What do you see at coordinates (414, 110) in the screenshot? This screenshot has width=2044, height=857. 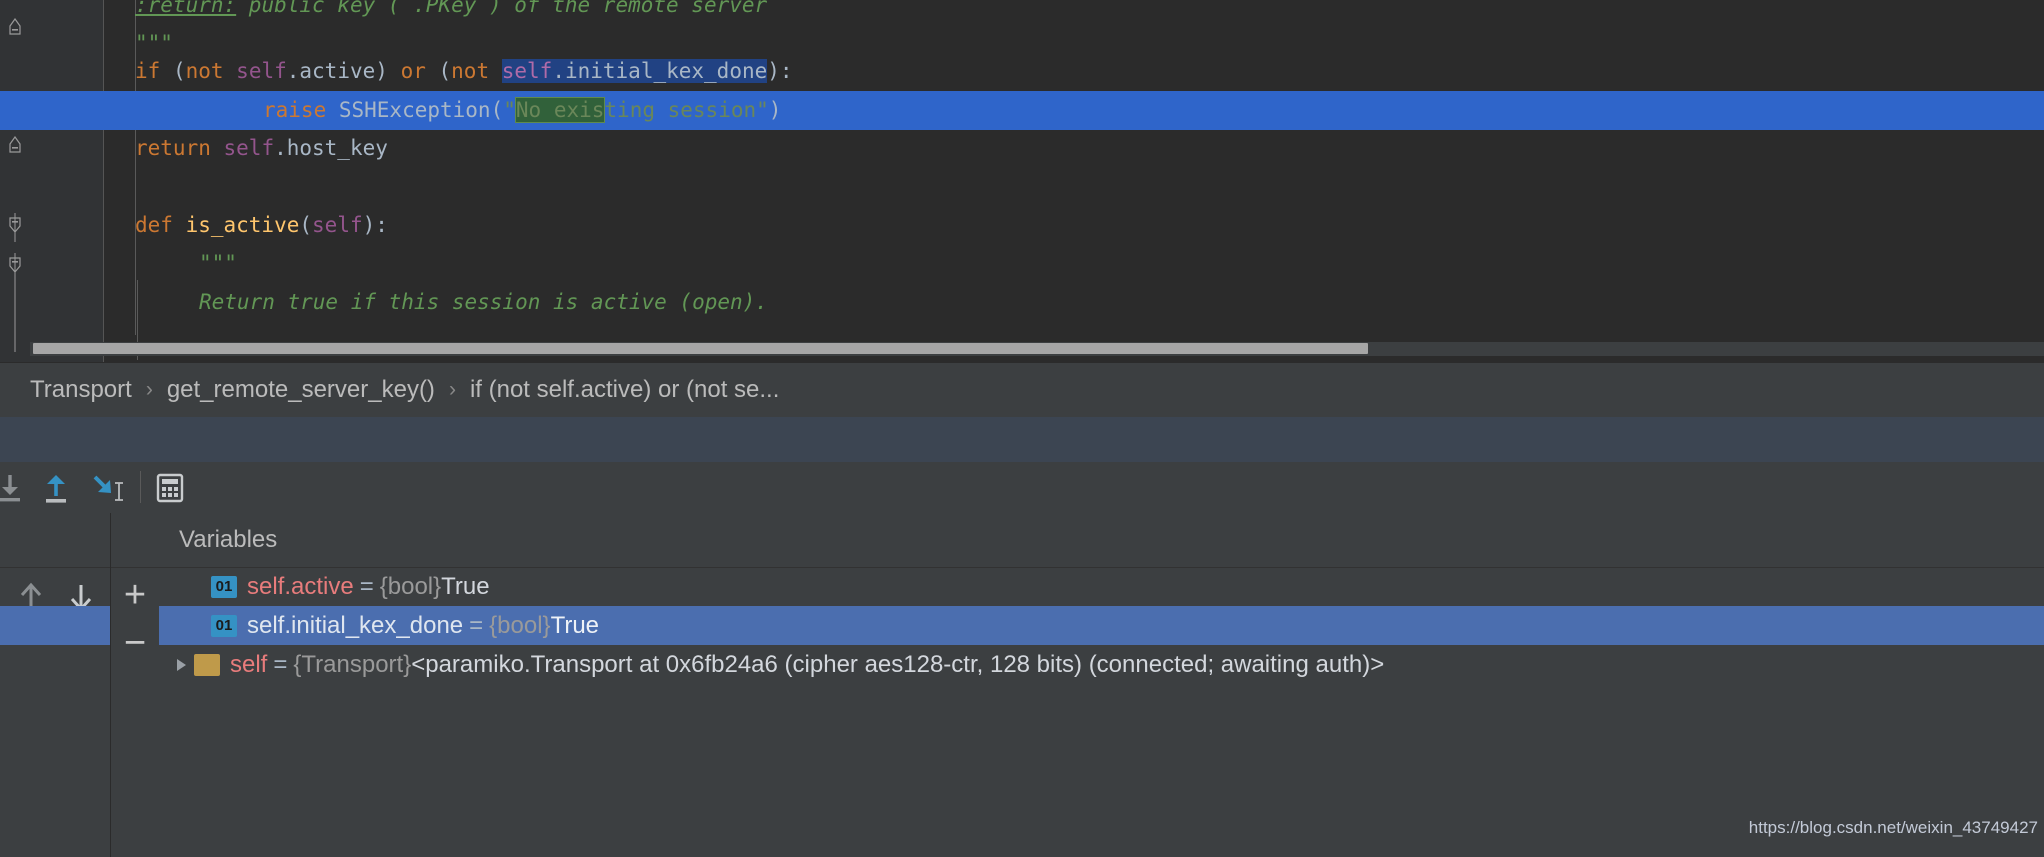 I see `code-token: SSHException` at bounding box center [414, 110].